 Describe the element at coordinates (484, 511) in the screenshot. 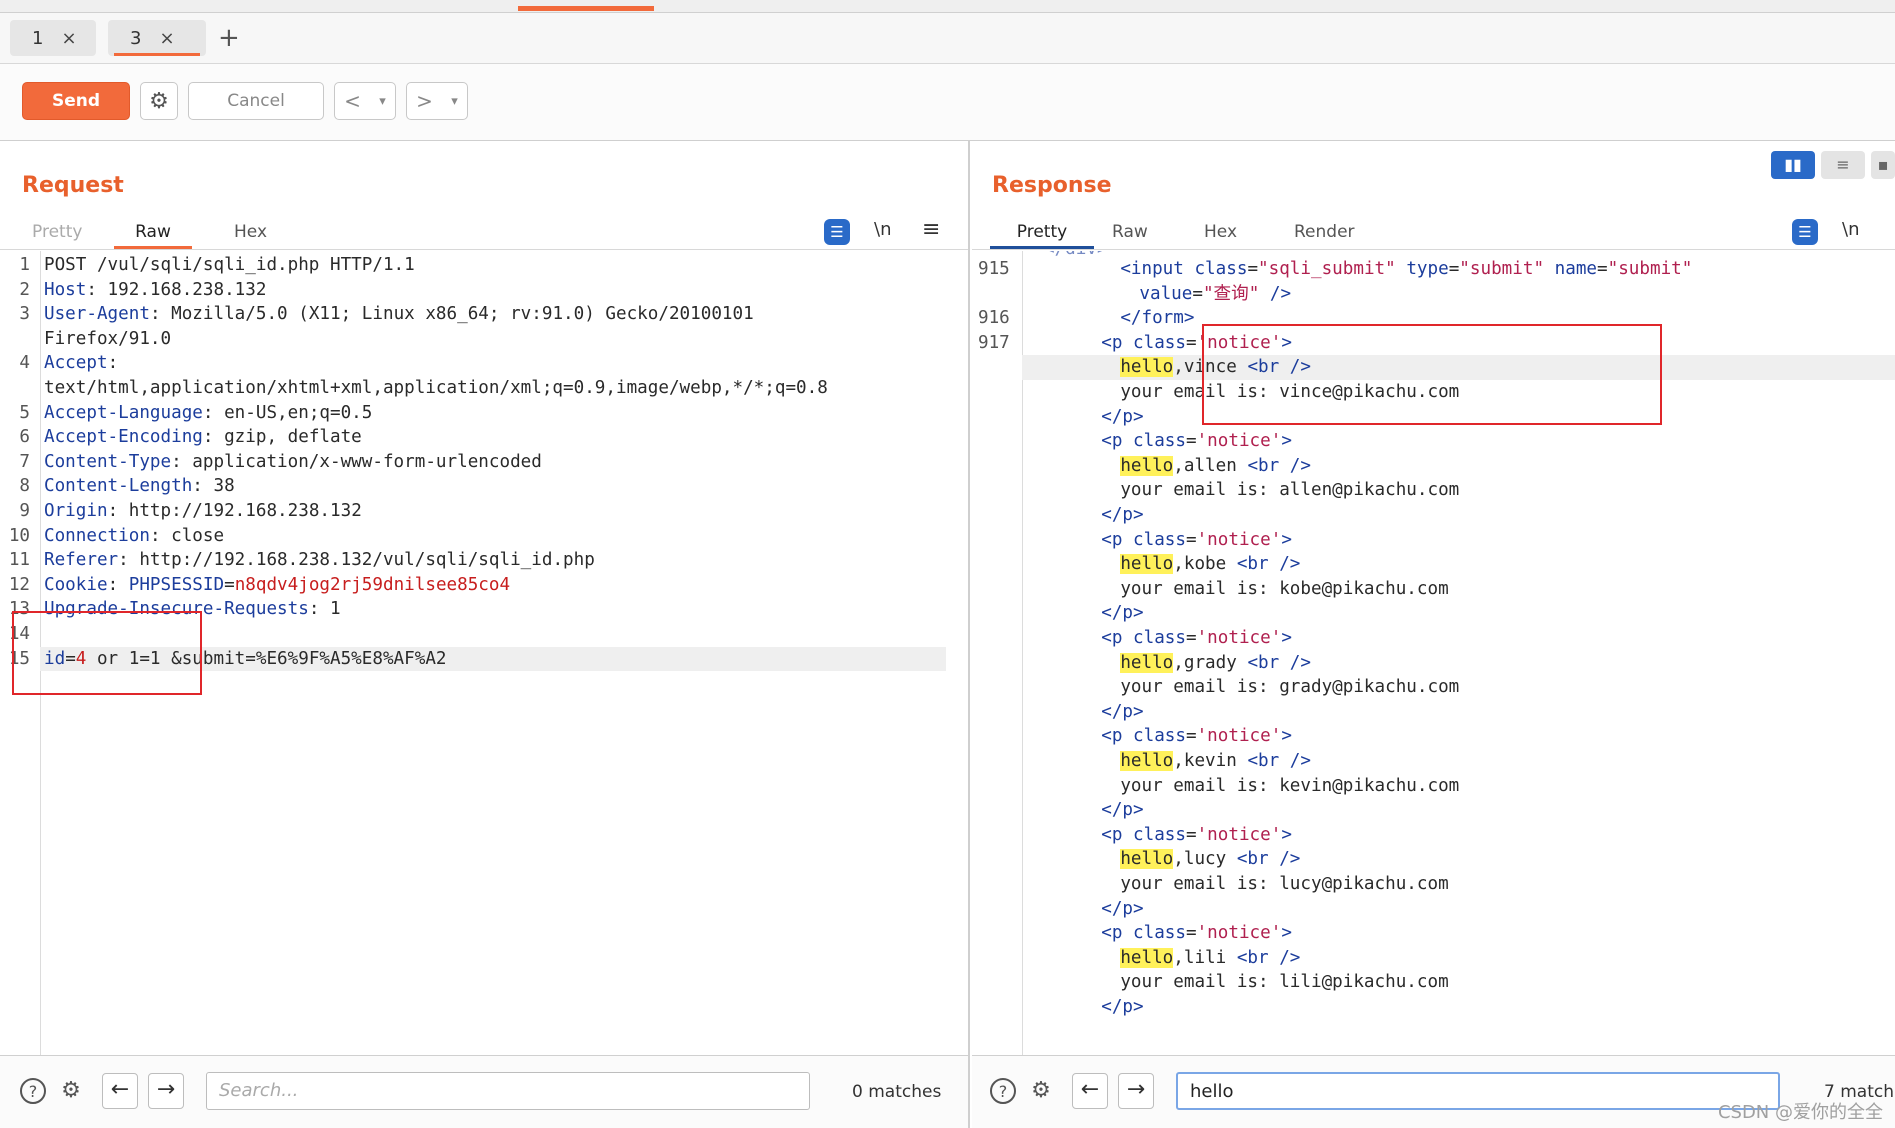

I see `code-line: 9 Origin: http://192.168.238.132` at that location.